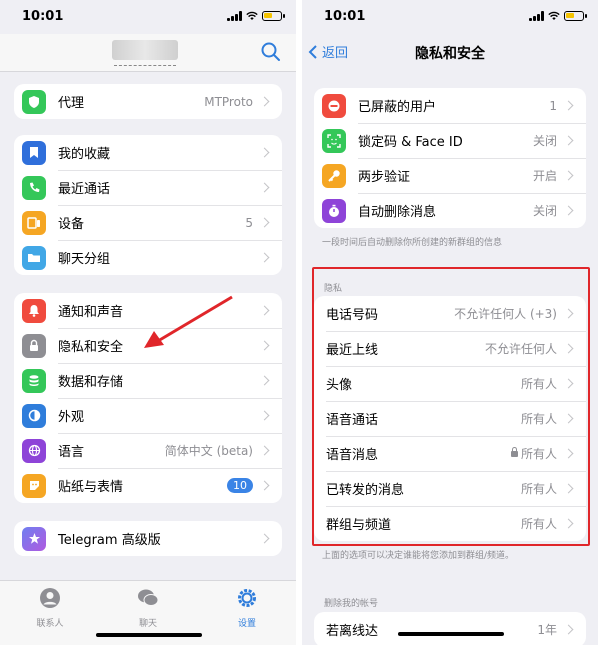  What do you see at coordinates (553, 105) in the screenshot?
I see `blocked-users-count: 1` at bounding box center [553, 105].